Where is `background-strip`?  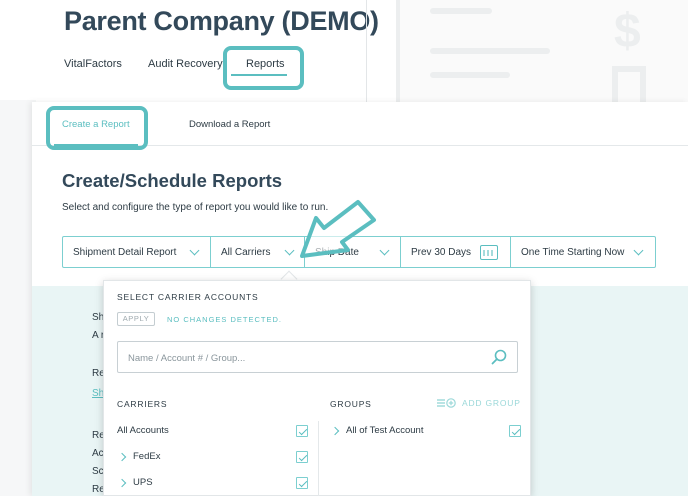
background-strip is located at coordinates (18, 298).